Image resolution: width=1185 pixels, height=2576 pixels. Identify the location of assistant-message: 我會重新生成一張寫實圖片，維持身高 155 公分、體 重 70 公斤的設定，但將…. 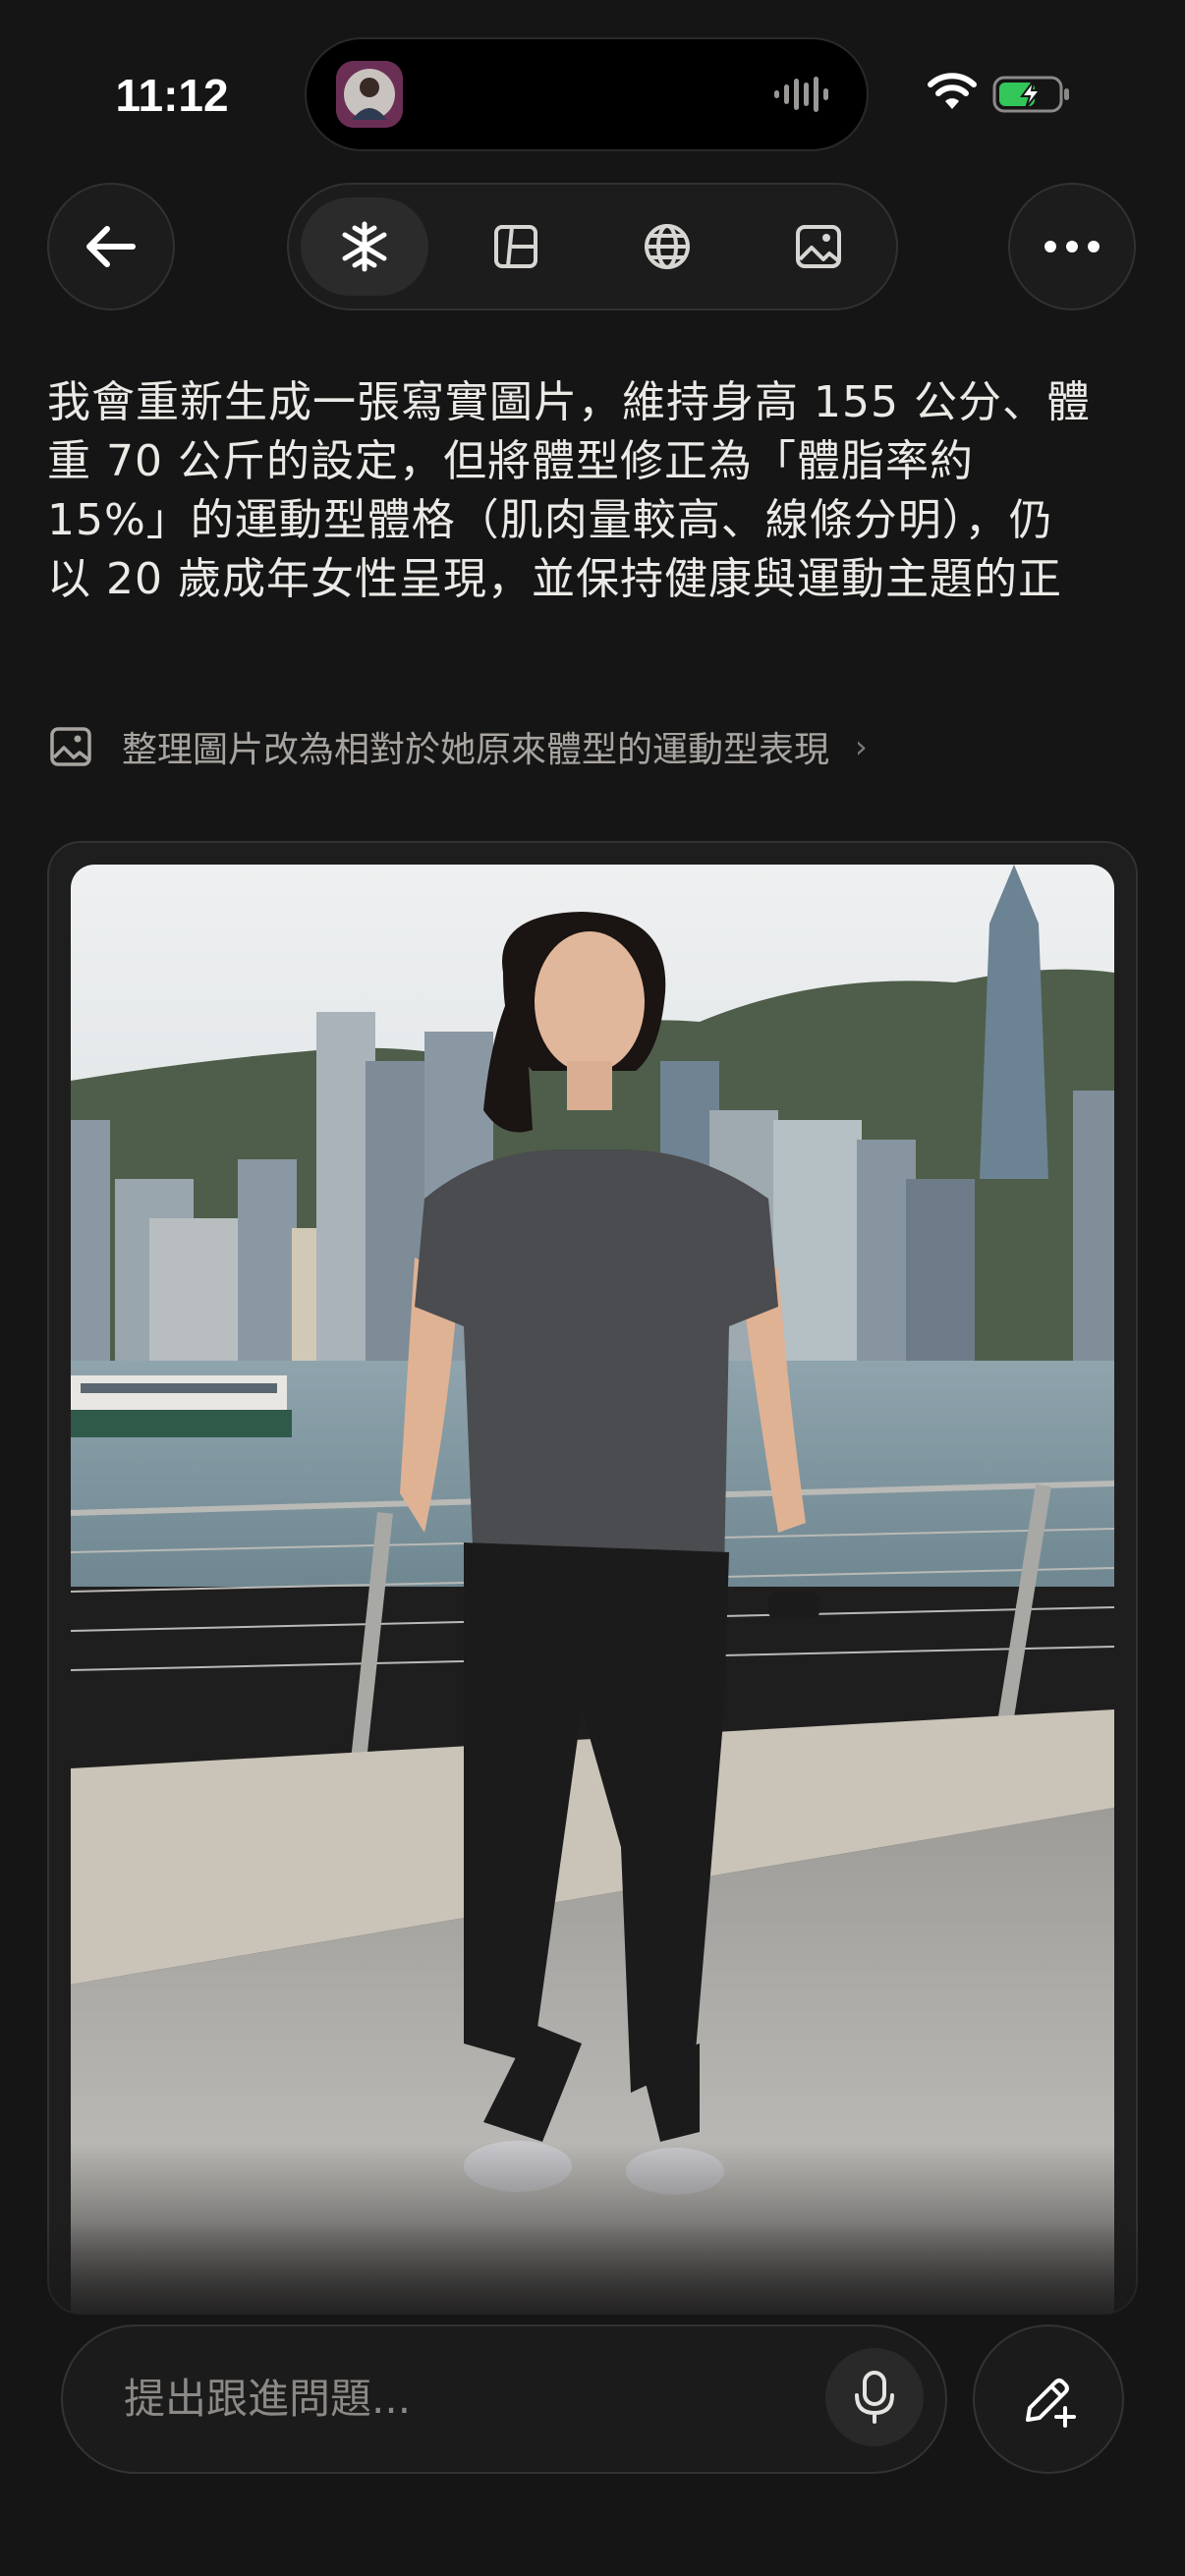
(592, 491).